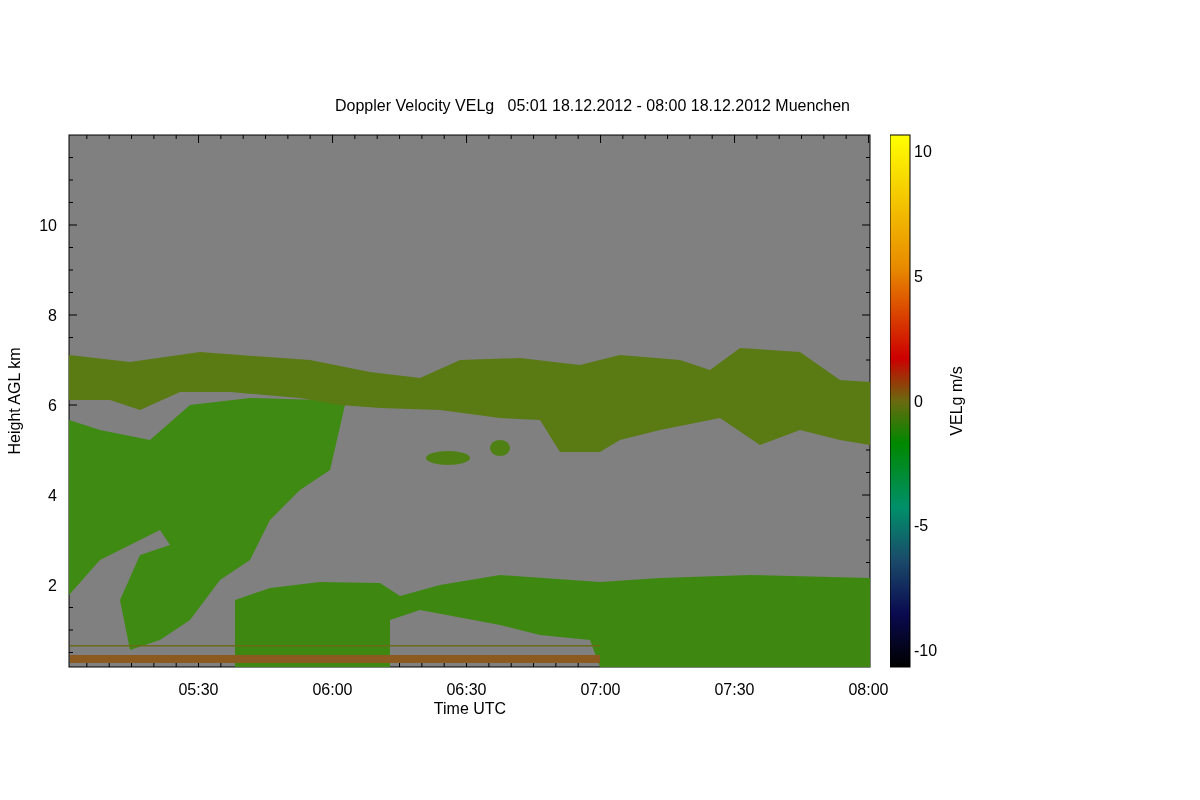 This screenshot has height=800, width=1200. What do you see at coordinates (52, 315) in the screenshot?
I see `tick-label: 8` at bounding box center [52, 315].